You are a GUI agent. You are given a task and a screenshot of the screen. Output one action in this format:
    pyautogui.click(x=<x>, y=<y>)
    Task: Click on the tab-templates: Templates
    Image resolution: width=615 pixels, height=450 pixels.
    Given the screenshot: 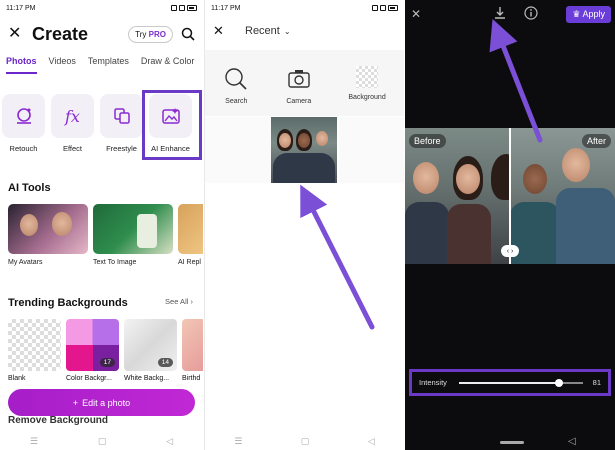 What is the action you would take?
    pyautogui.click(x=108, y=66)
    